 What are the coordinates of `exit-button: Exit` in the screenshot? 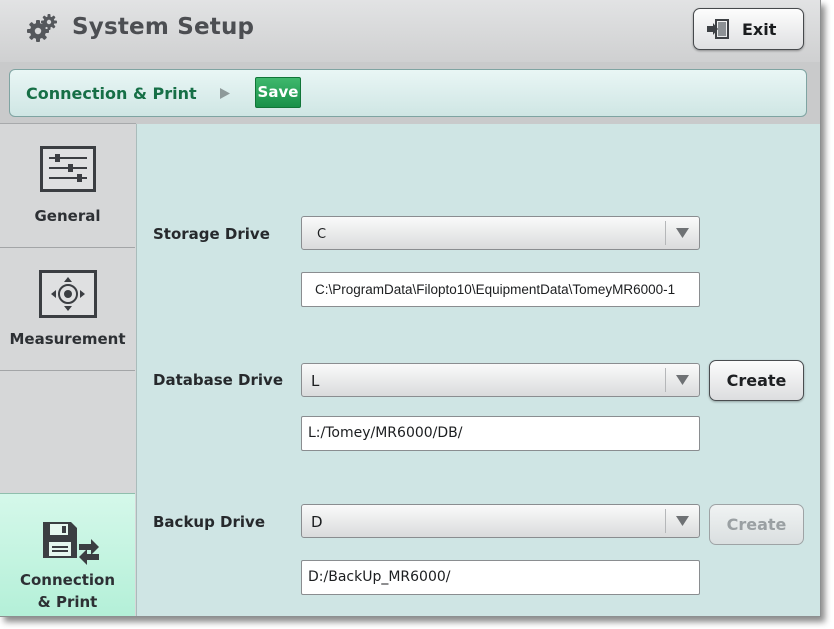 It's located at (748, 29).